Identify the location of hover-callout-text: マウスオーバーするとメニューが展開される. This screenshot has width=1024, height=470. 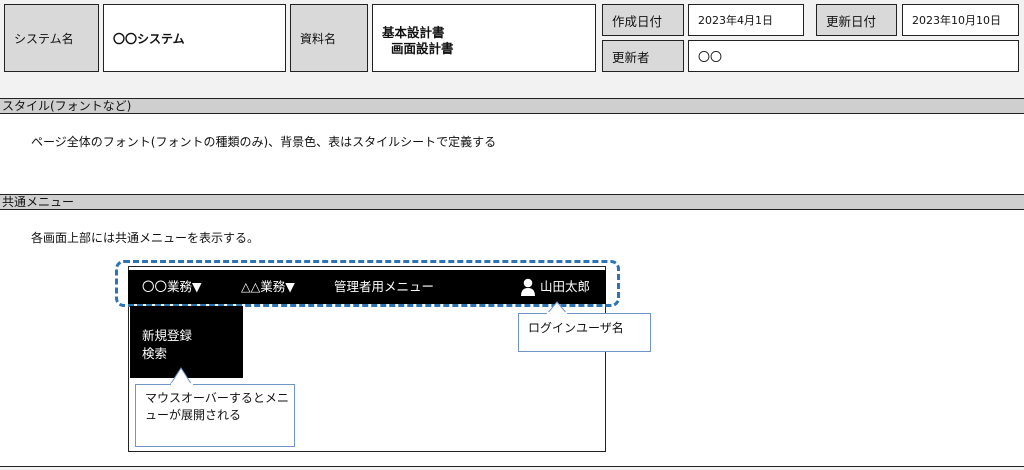
(217, 406).